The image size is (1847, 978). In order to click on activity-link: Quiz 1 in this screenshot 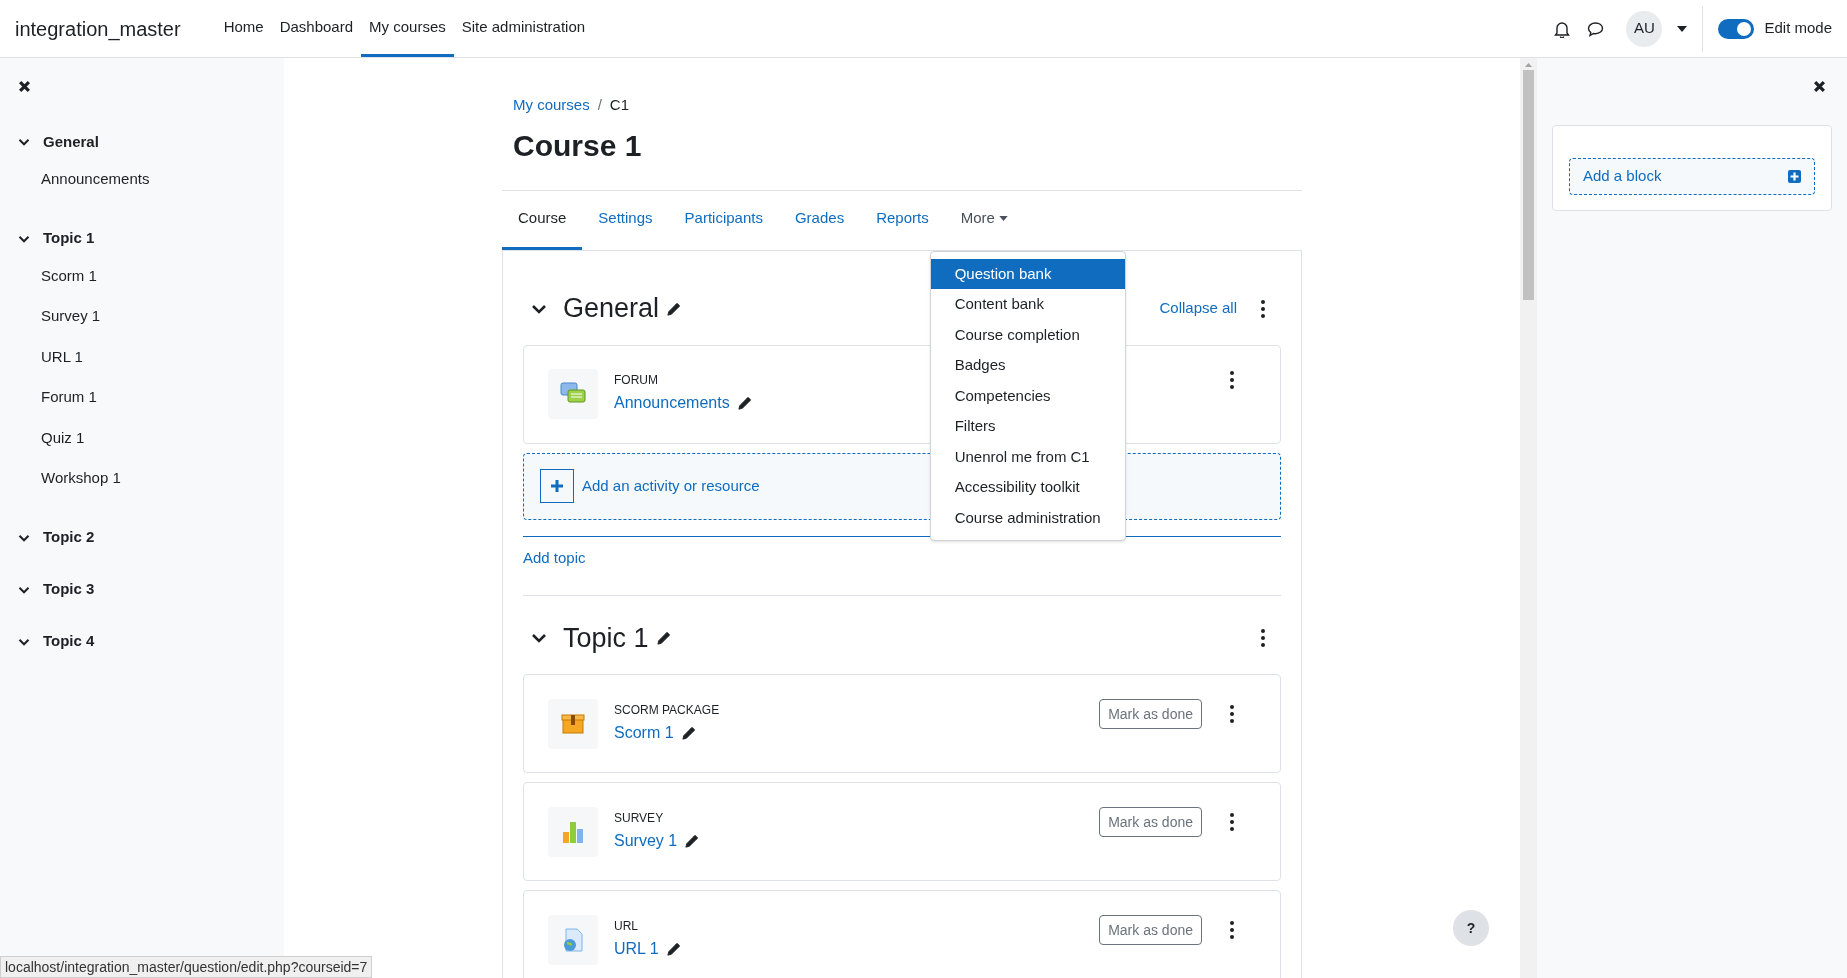, I will do `click(153, 437)`.